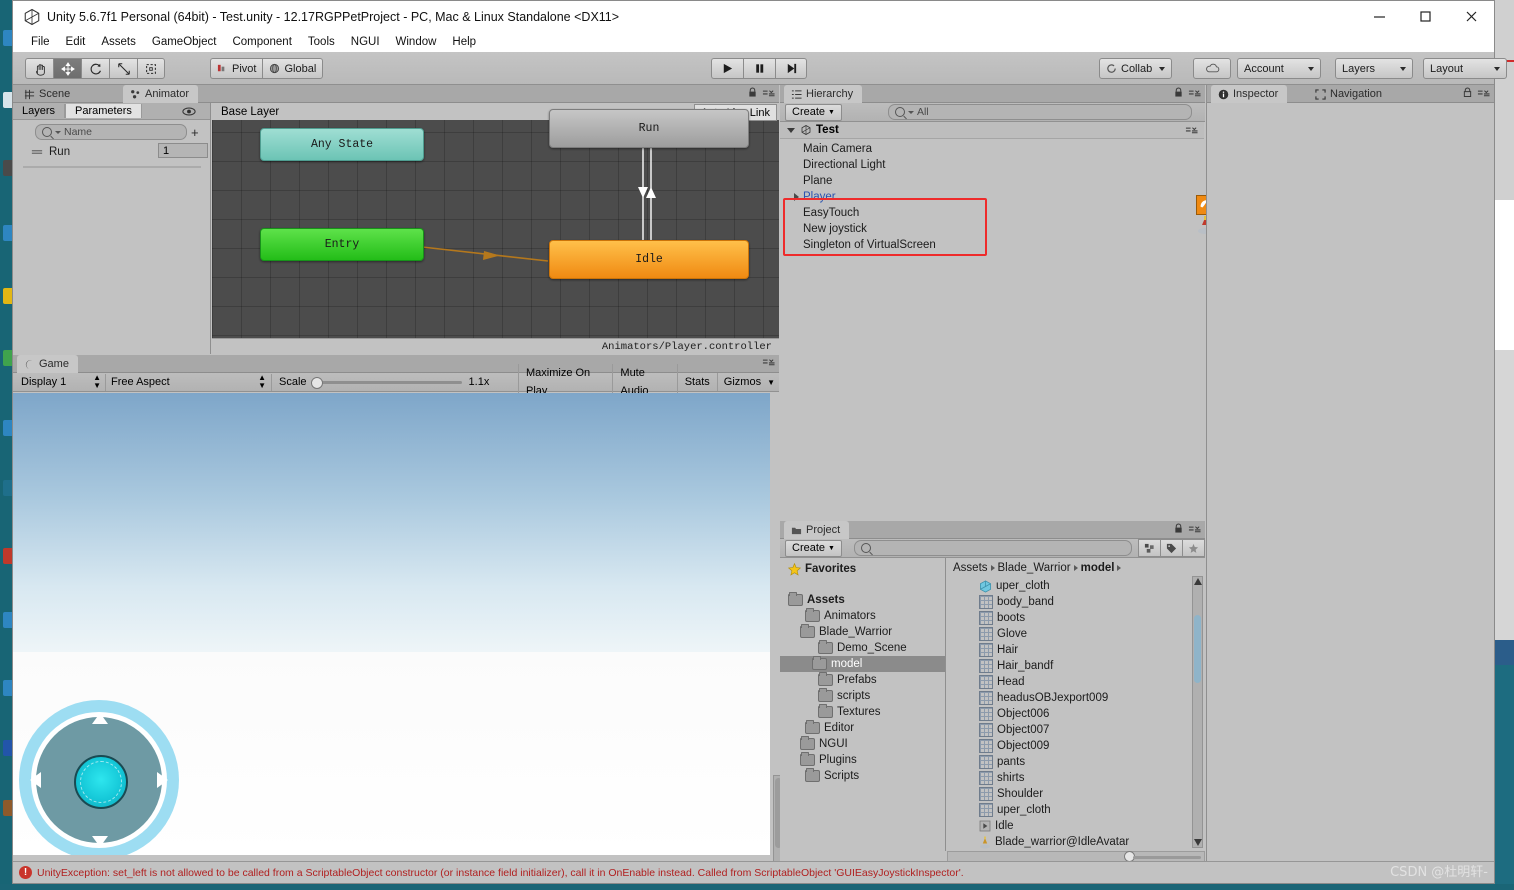  I want to click on rect-tool-button, so click(151, 68).